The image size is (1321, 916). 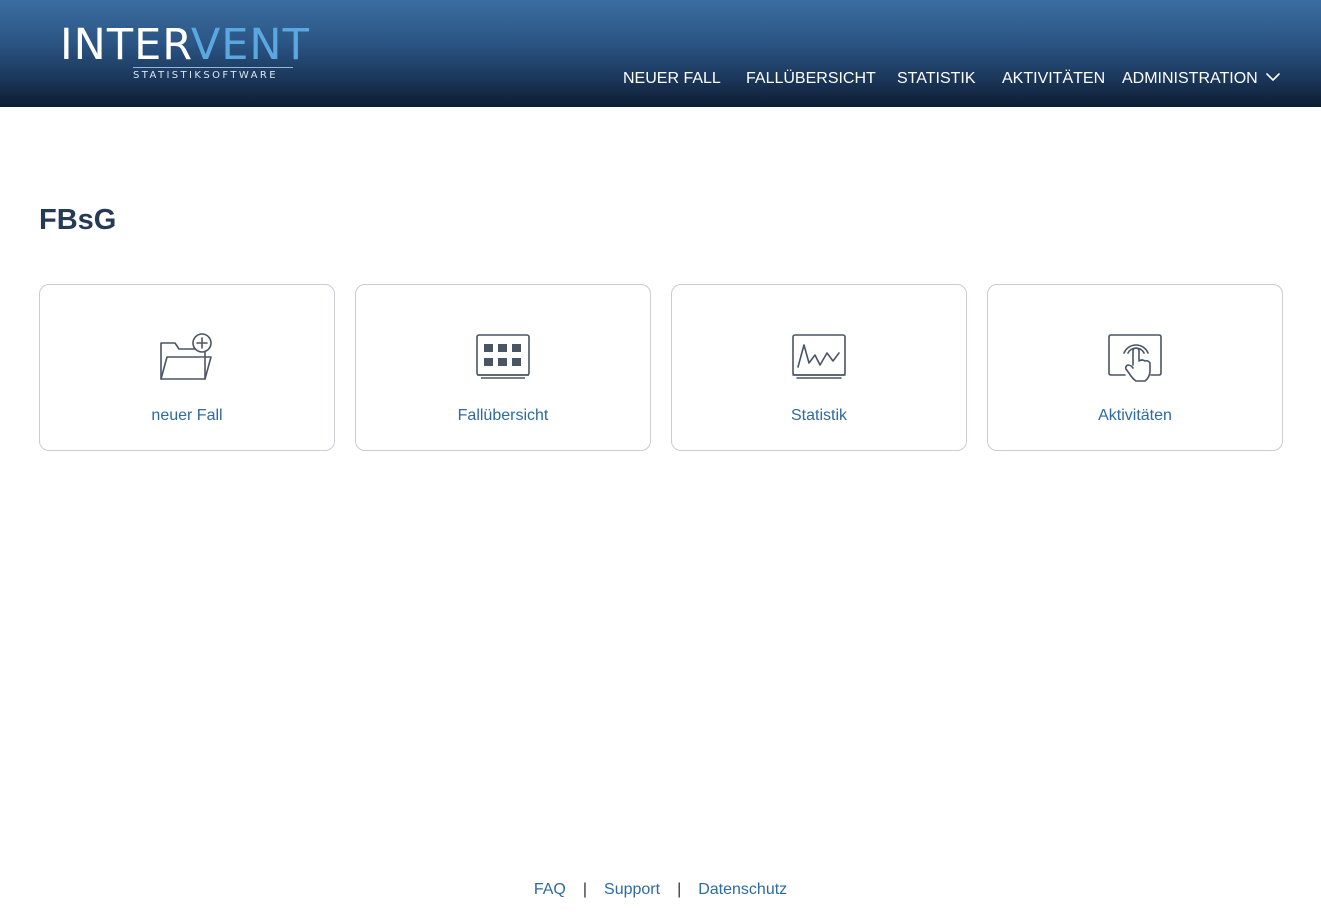 What do you see at coordinates (250, 45) in the screenshot?
I see `logo-text-vent: VENT` at bounding box center [250, 45].